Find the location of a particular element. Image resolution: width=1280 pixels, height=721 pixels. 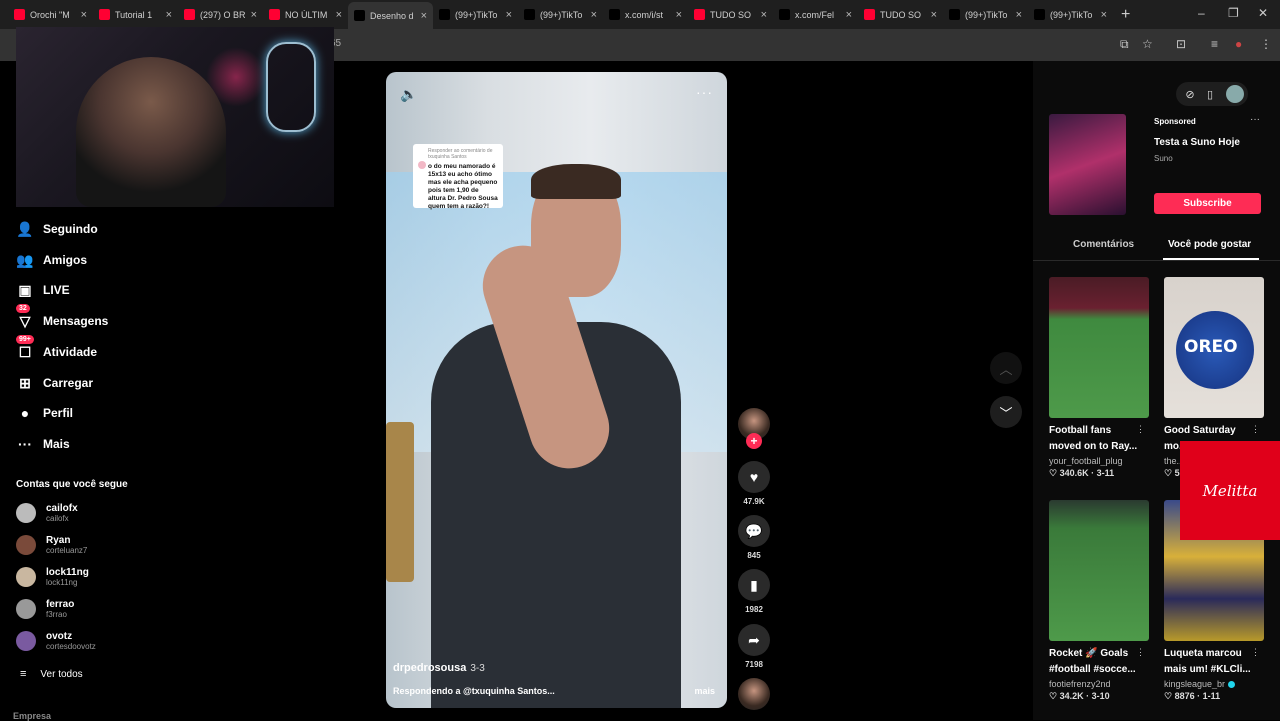

browser-tab: x.com/i/st × is located at coordinates (645, 15).